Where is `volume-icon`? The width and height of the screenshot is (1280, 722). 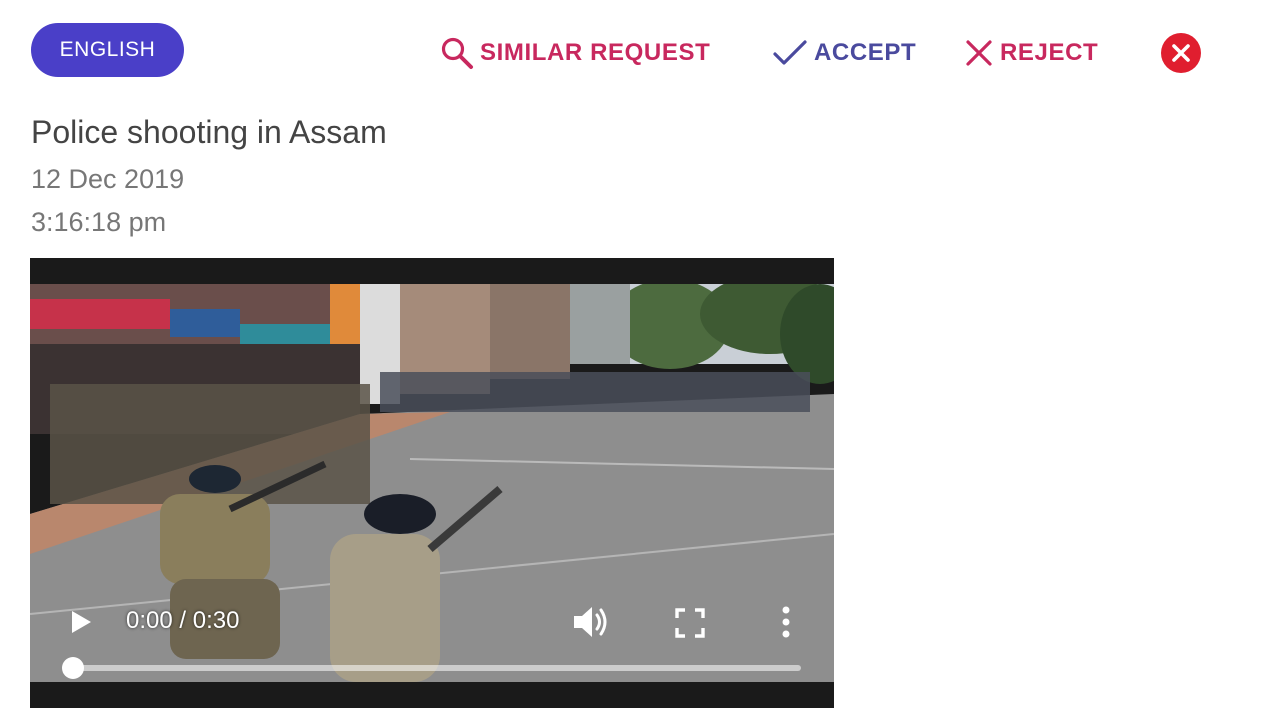
volume-icon is located at coordinates (590, 622).